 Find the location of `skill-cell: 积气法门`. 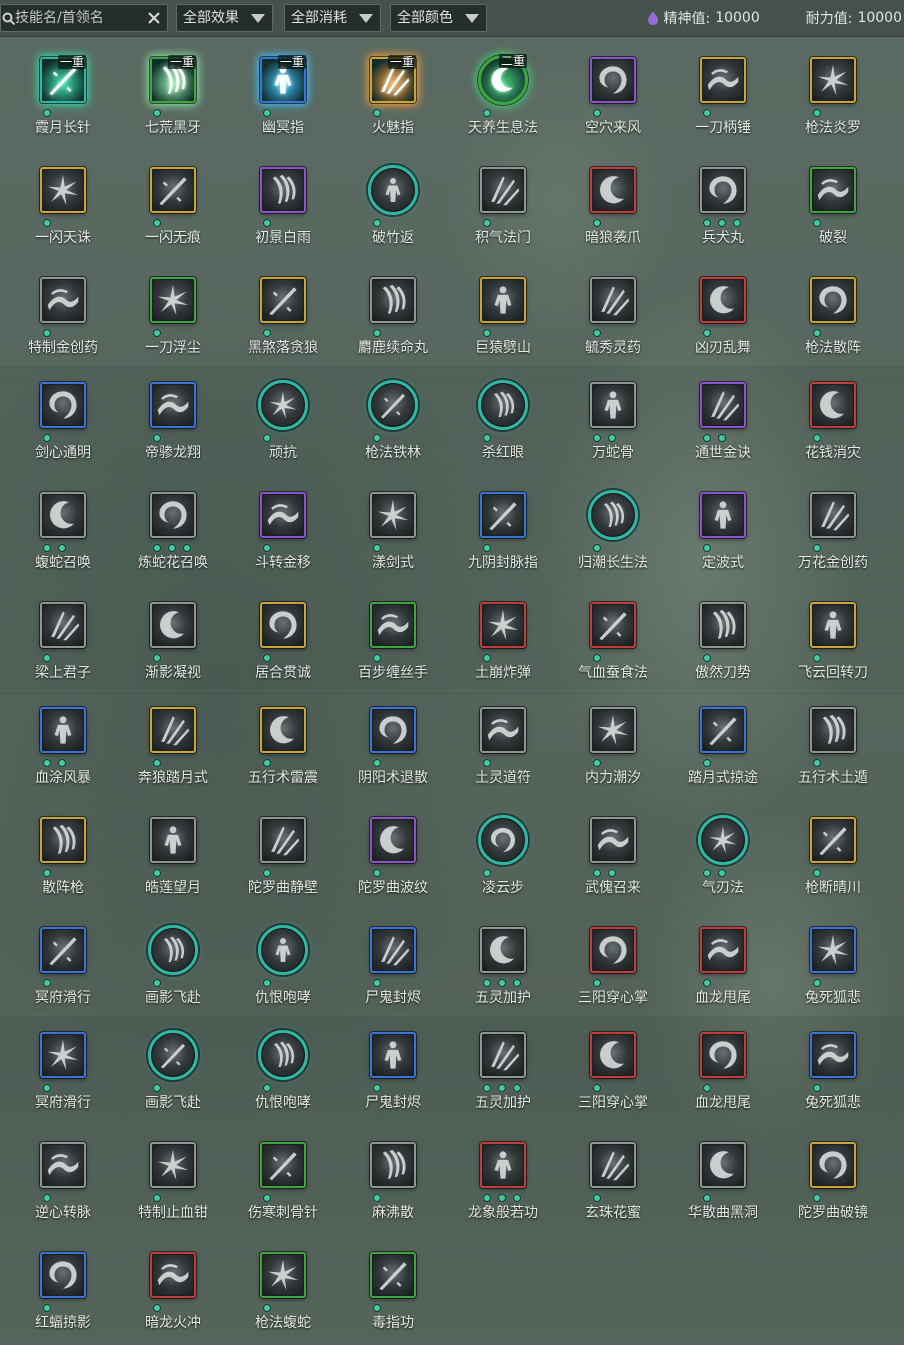

skill-cell: 积气法门 is located at coordinates (503, 205).